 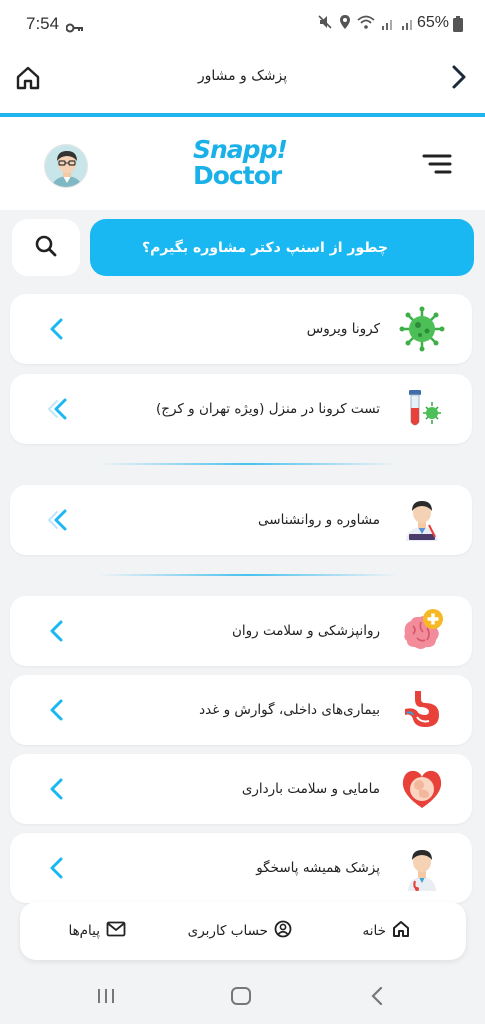 I want to click on category-label: مامایی و سلامت بارداری, so click(x=310, y=789).